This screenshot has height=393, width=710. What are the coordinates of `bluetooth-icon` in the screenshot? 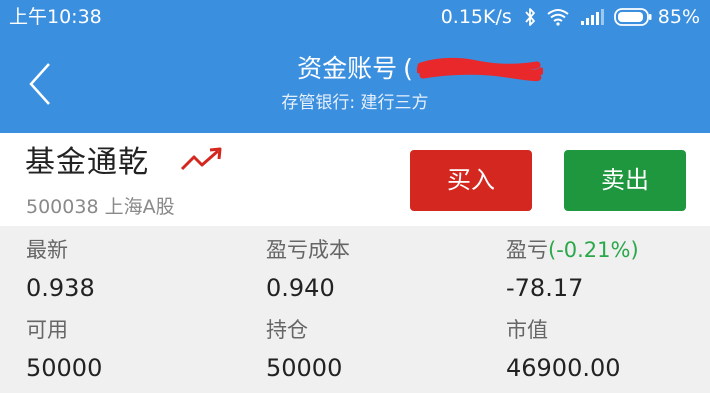 It's located at (530, 17).